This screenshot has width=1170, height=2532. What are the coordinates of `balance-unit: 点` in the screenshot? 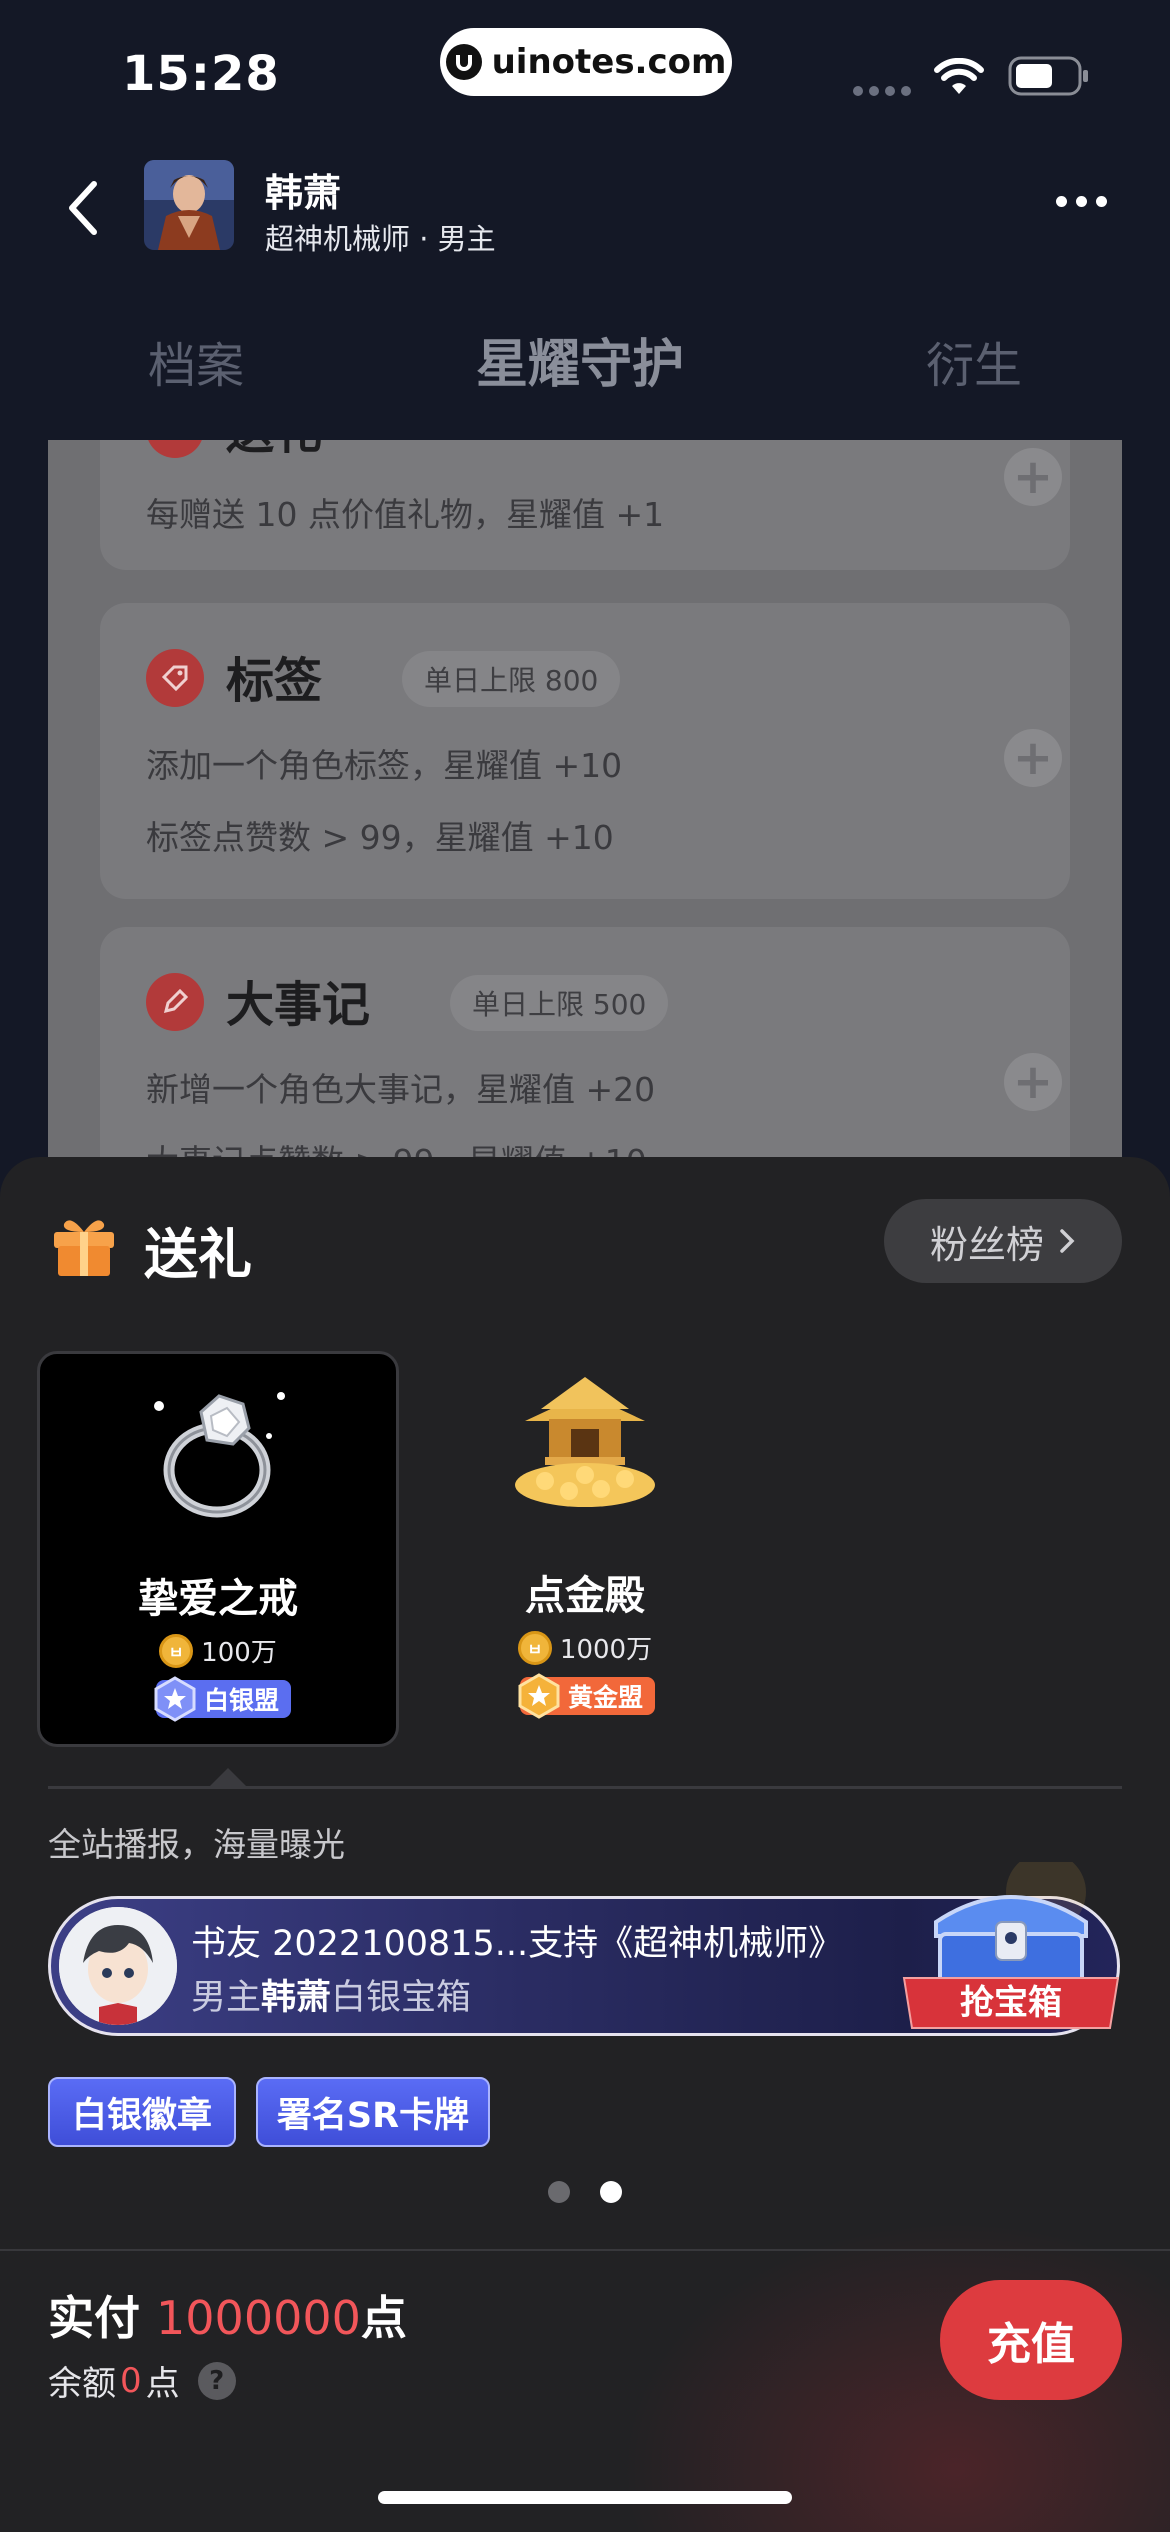 It's located at (162, 2384).